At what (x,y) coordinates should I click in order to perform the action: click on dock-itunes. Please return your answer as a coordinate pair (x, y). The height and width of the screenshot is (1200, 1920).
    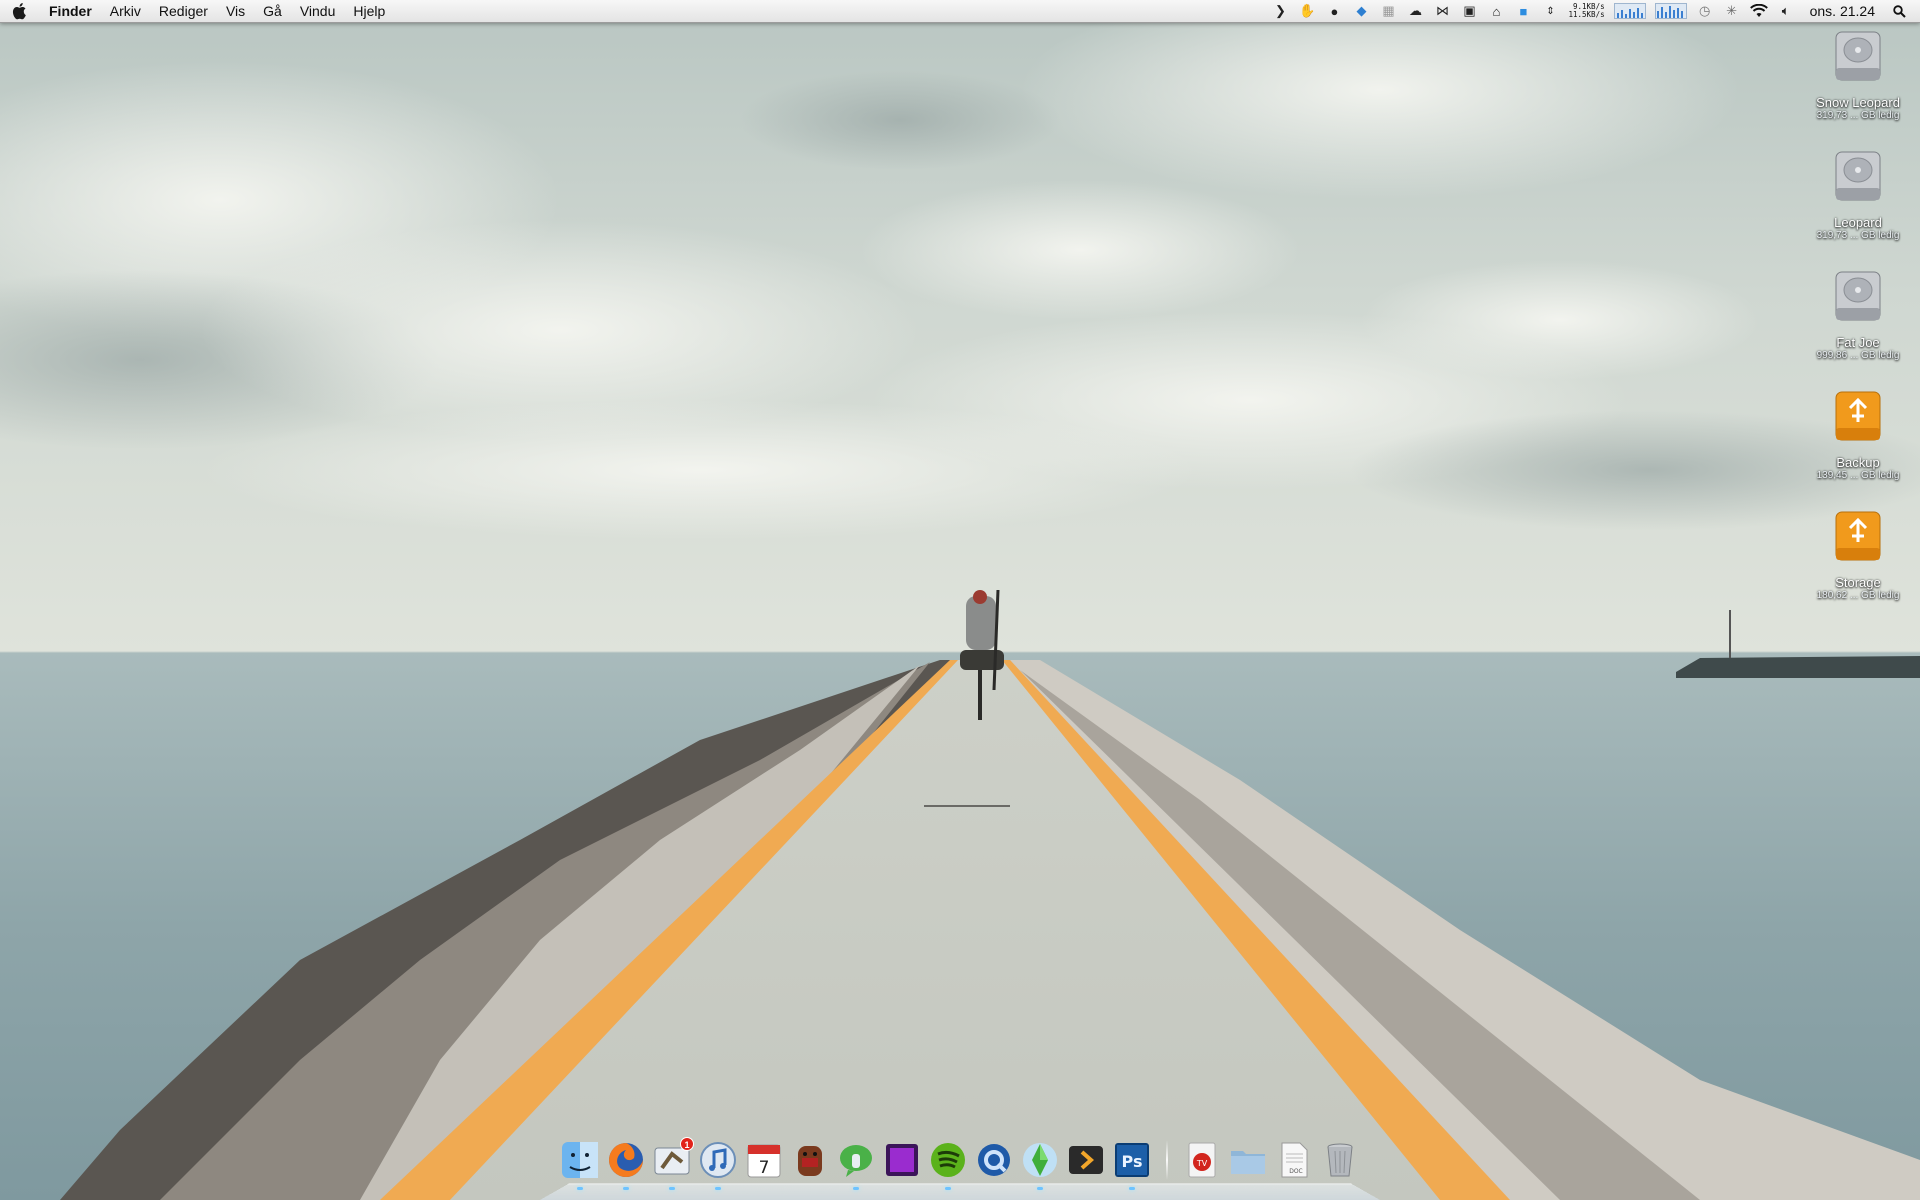
    Looking at the image, I should click on (718, 1165).